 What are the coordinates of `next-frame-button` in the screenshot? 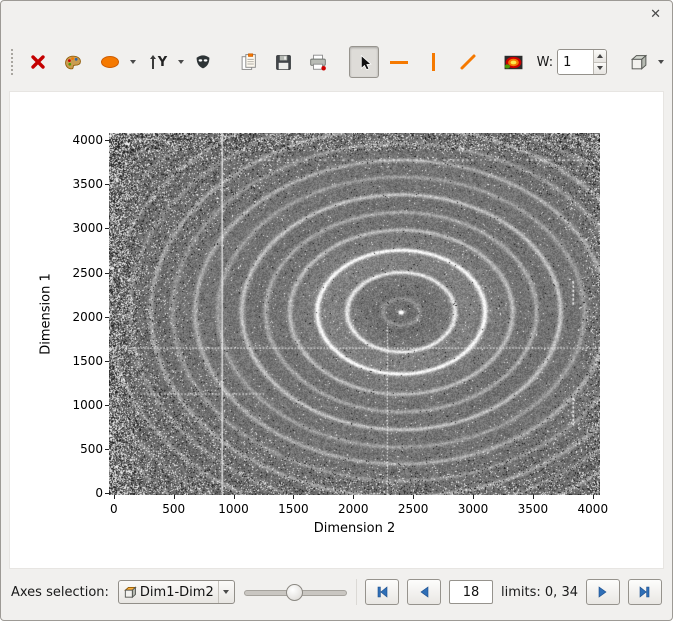 It's located at (603, 592).